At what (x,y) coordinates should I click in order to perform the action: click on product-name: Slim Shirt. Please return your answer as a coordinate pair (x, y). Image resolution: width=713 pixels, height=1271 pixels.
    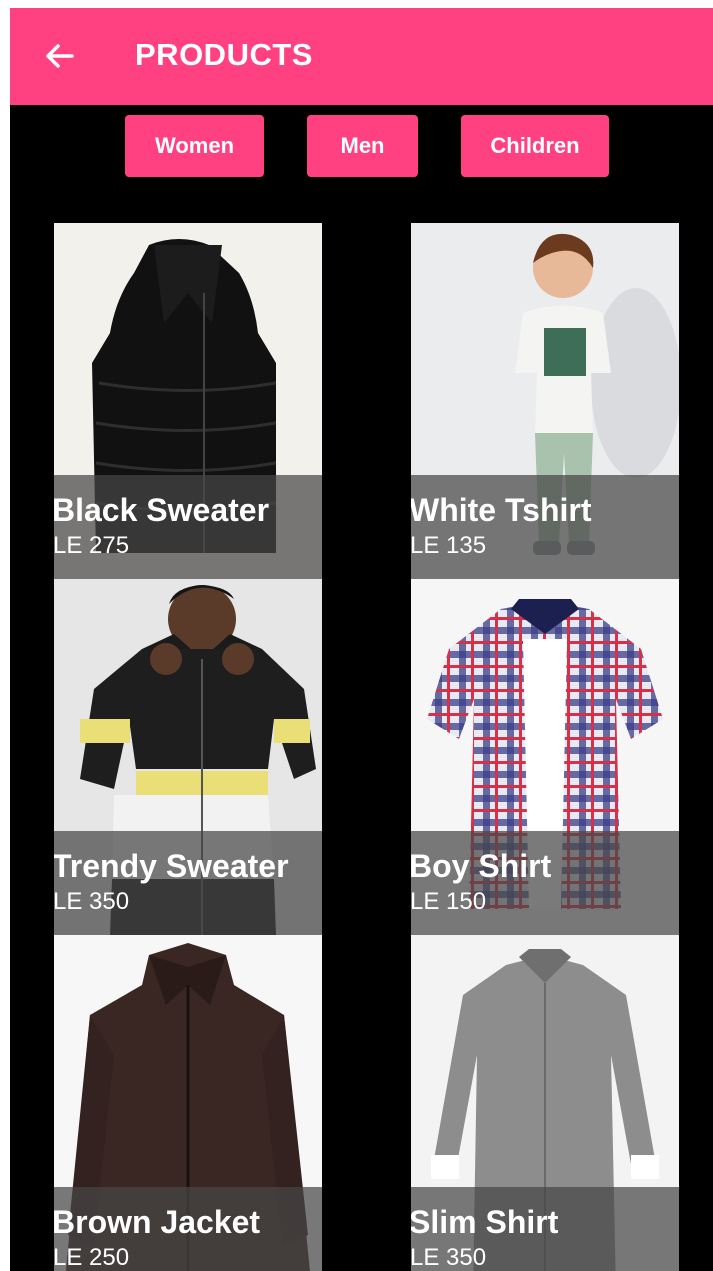
    Looking at the image, I should click on (485, 1222).